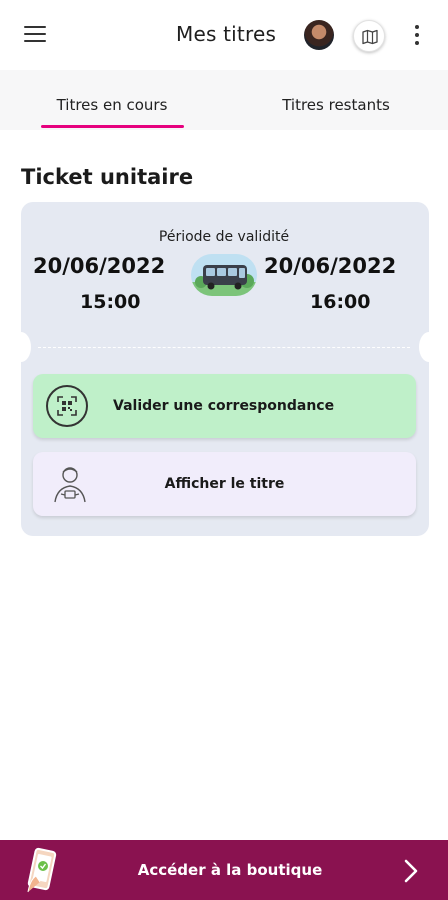  What do you see at coordinates (224, 100) in the screenshot?
I see `tab-bar: Titres en cours Titres restants` at bounding box center [224, 100].